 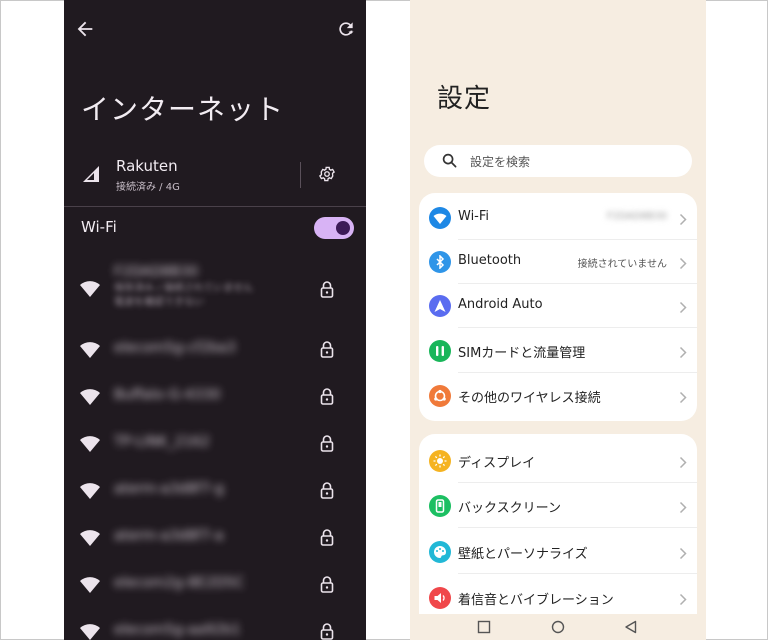 I want to click on connection-icon, so click(x=440, y=396).